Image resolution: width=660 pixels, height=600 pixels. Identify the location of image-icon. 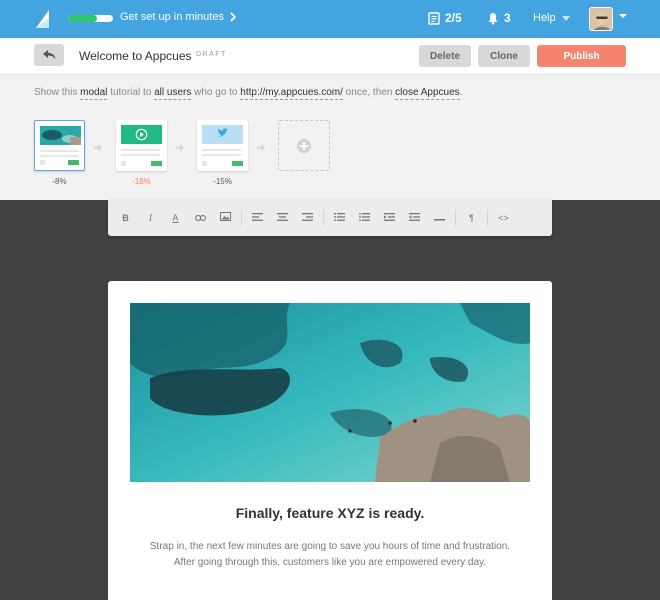
(225, 217).